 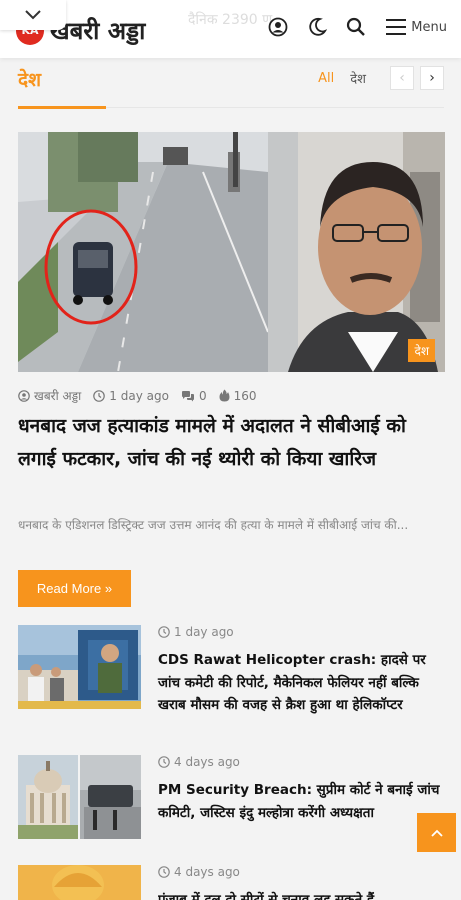 I want to click on chevron-up-icon, so click(x=436, y=833).